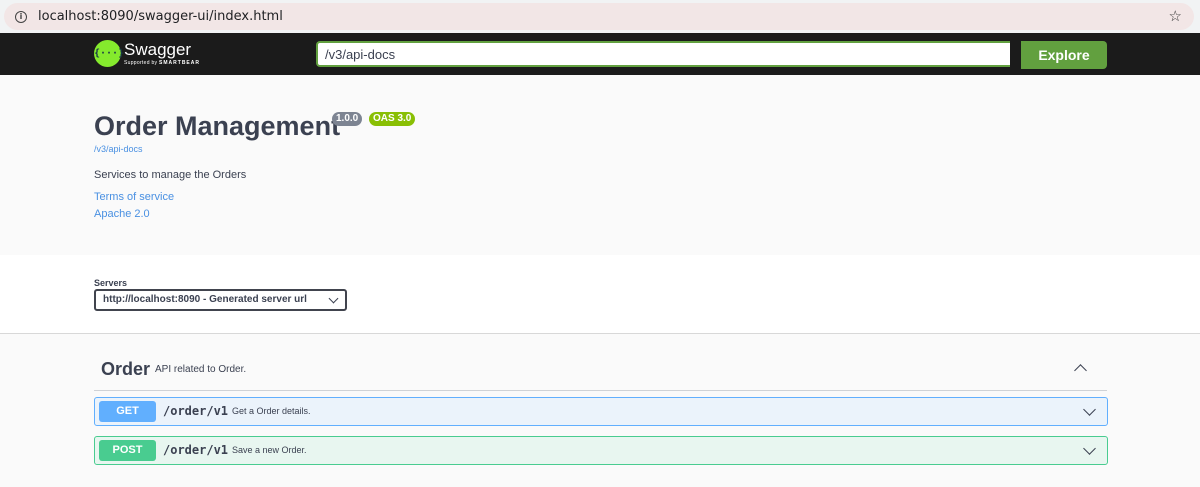 Image resolution: width=1200 pixels, height=487 pixels. I want to click on swagger-logo-icon: {···}, so click(109, 53).